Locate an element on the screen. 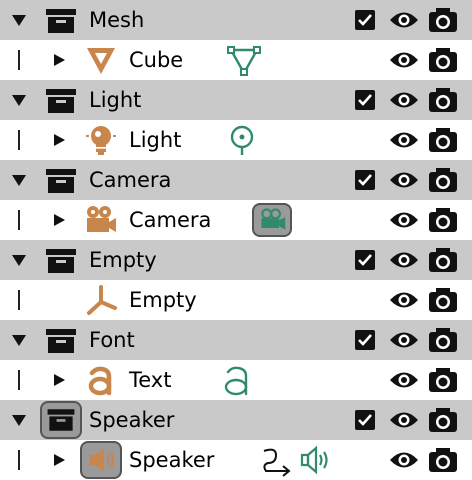 Image resolution: width=472 pixels, height=480 pixels. collection-row-camera: Camera is located at coordinates (236, 180).